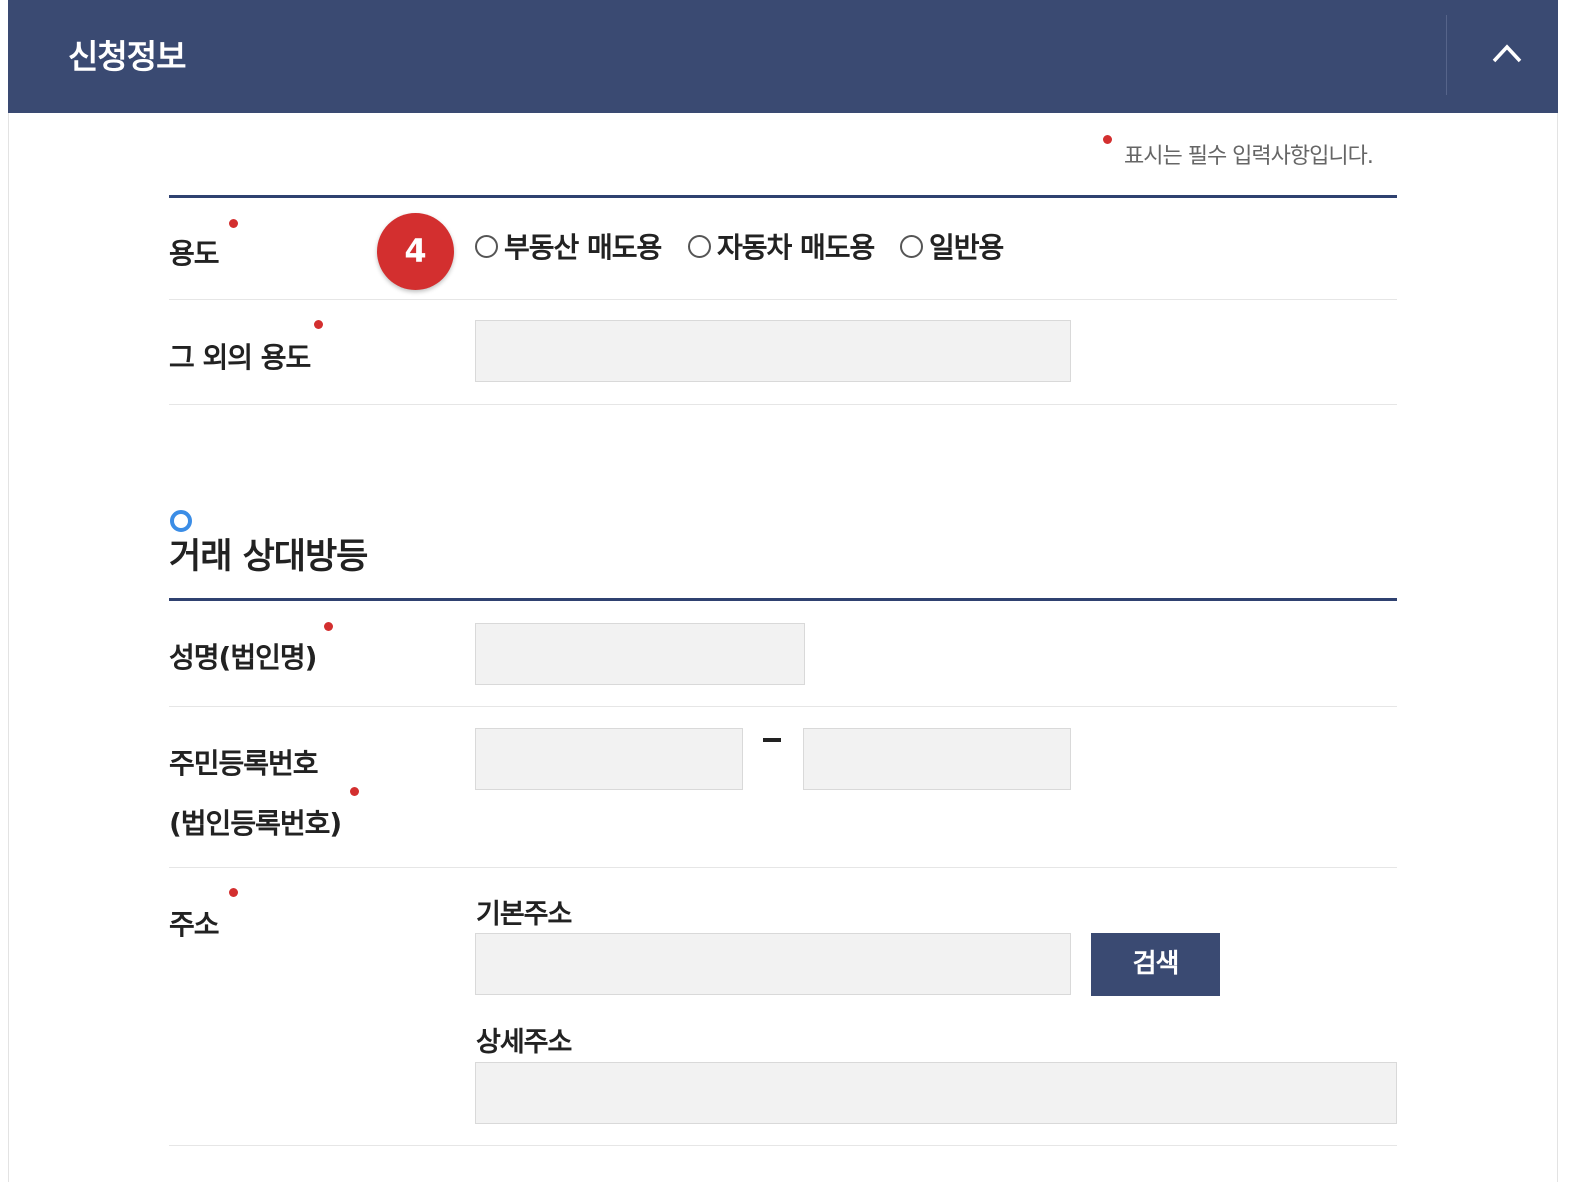 The height and width of the screenshot is (1182, 1578). I want to click on resident-number-part2, so click(937, 759).